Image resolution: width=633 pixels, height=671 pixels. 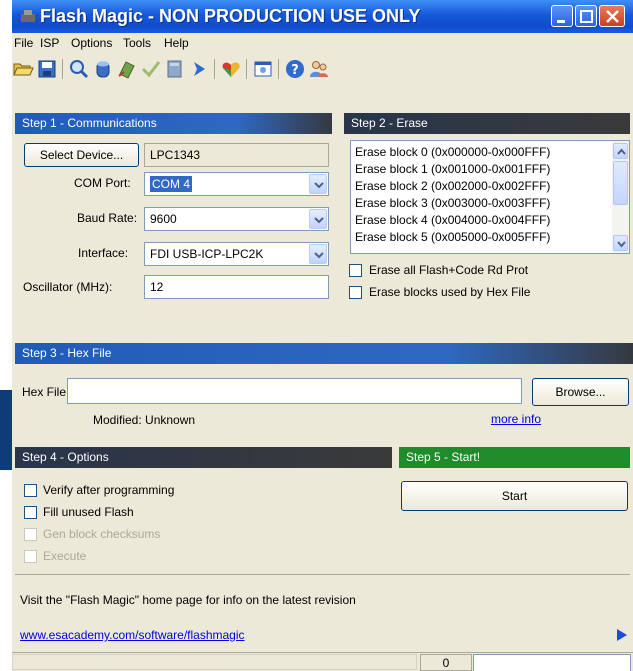 What do you see at coordinates (452, 220) in the screenshot?
I see `list-item: Erase block 4 (0x004000-0x004FFF)` at bounding box center [452, 220].